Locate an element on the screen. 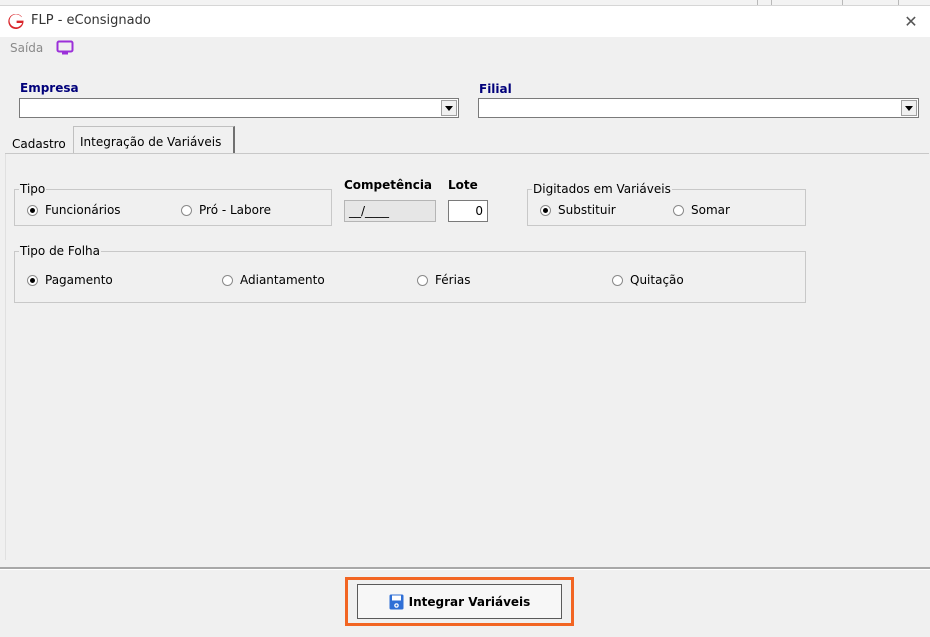  radio-funcionarios: Funcionários is located at coordinates (74, 210).